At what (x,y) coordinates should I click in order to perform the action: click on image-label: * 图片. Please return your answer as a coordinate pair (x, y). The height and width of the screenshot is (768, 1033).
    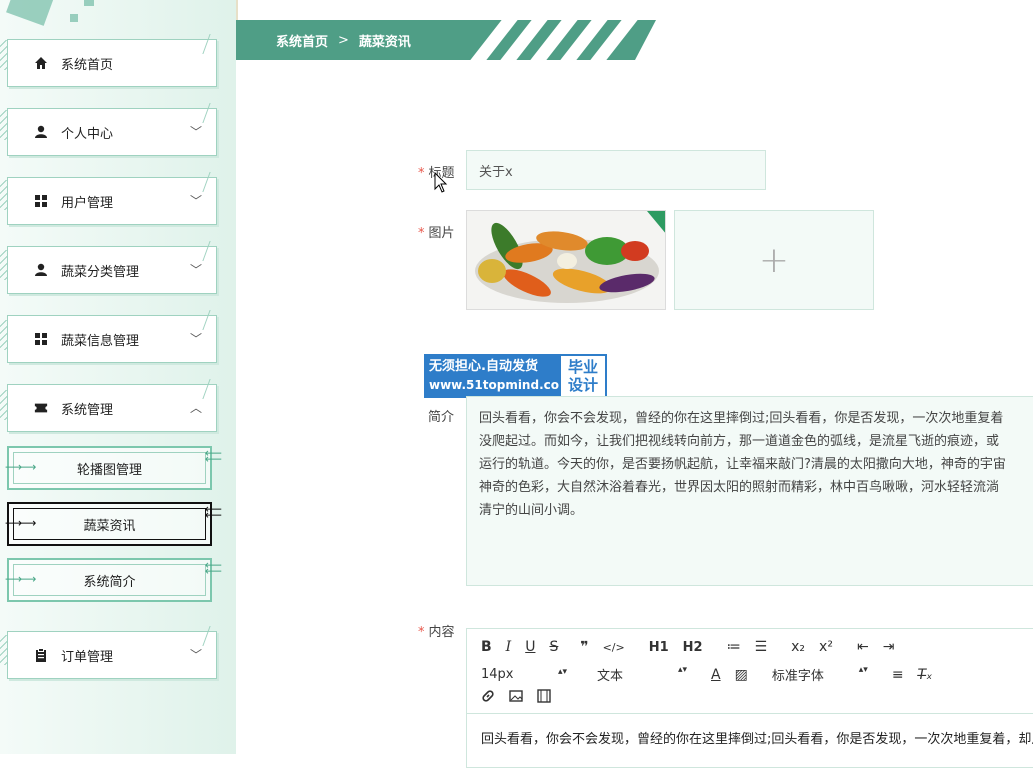
    Looking at the image, I should click on (436, 233).